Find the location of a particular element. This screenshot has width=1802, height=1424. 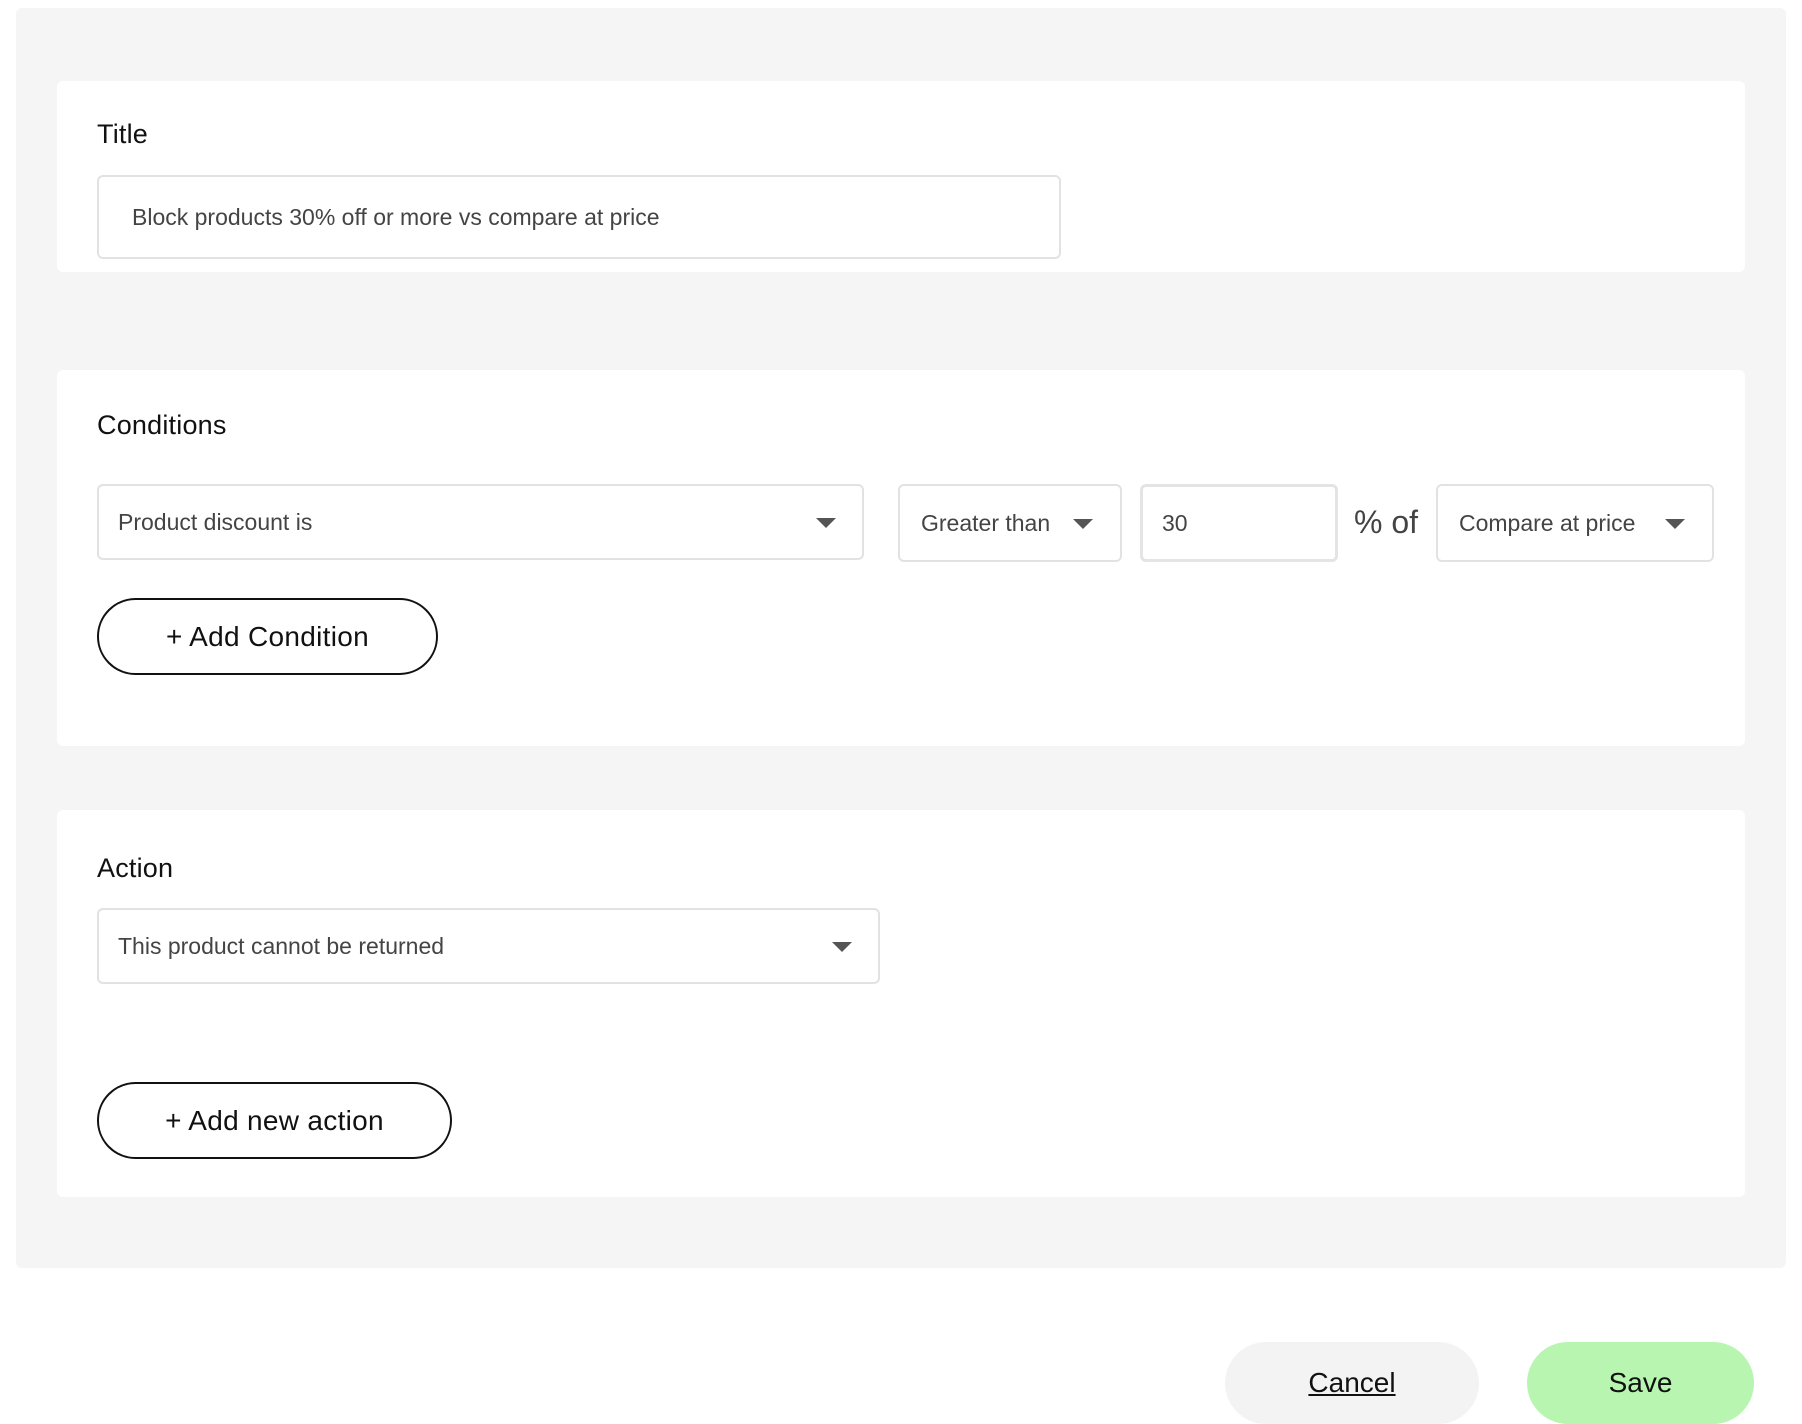

condition-value-input: 30 is located at coordinates (1239, 523).